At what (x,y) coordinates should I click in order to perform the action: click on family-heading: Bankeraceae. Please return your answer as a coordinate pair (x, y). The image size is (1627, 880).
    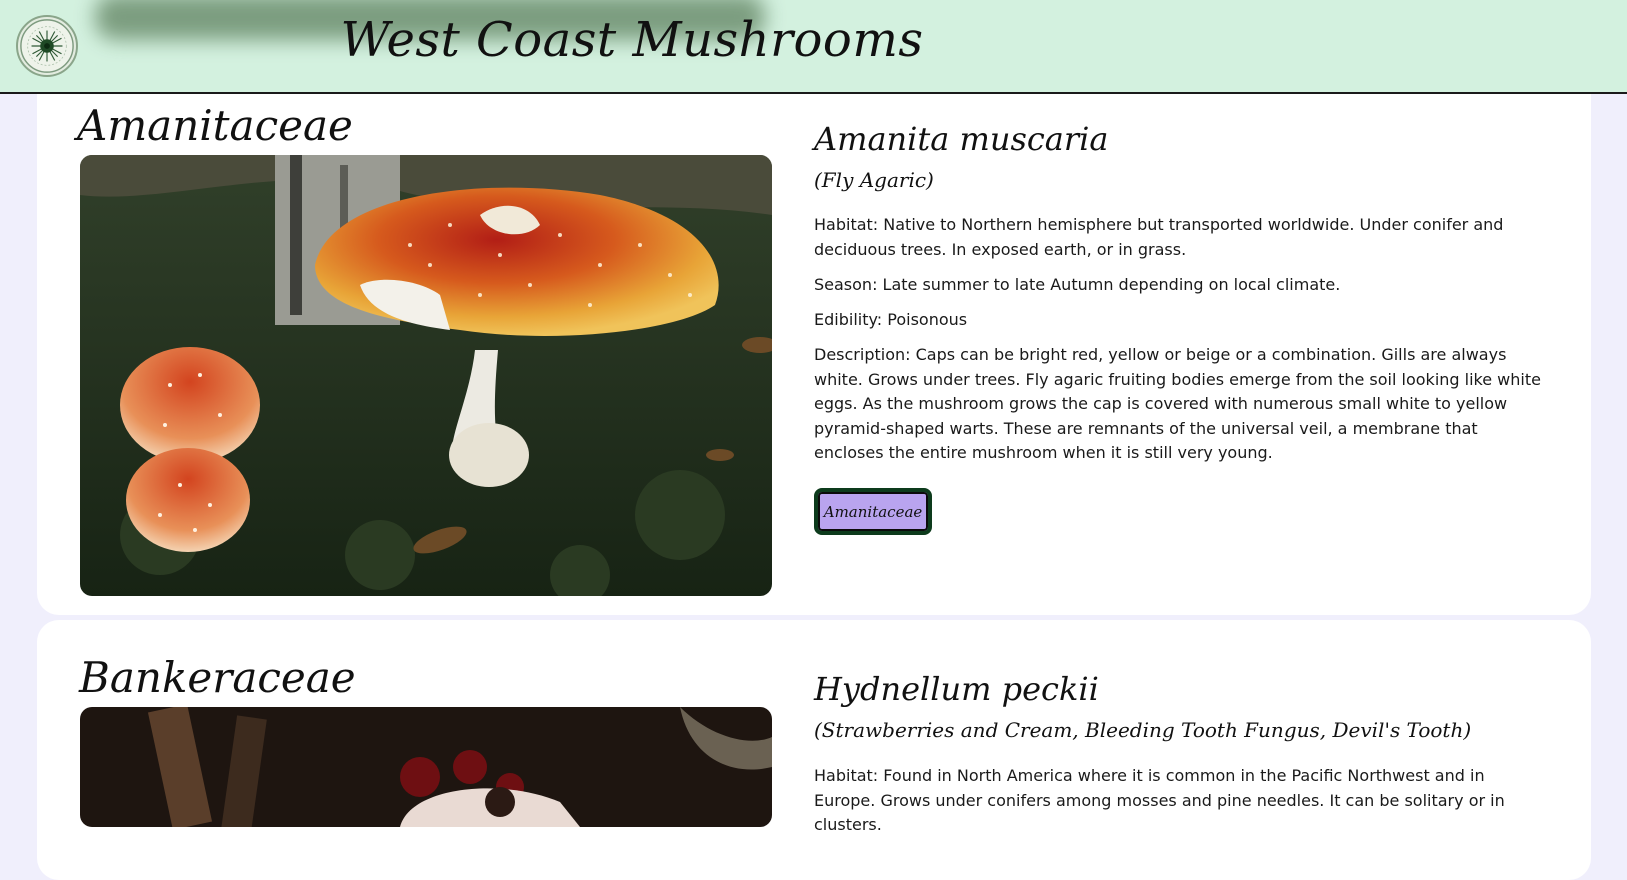
    Looking at the image, I should click on (217, 677).